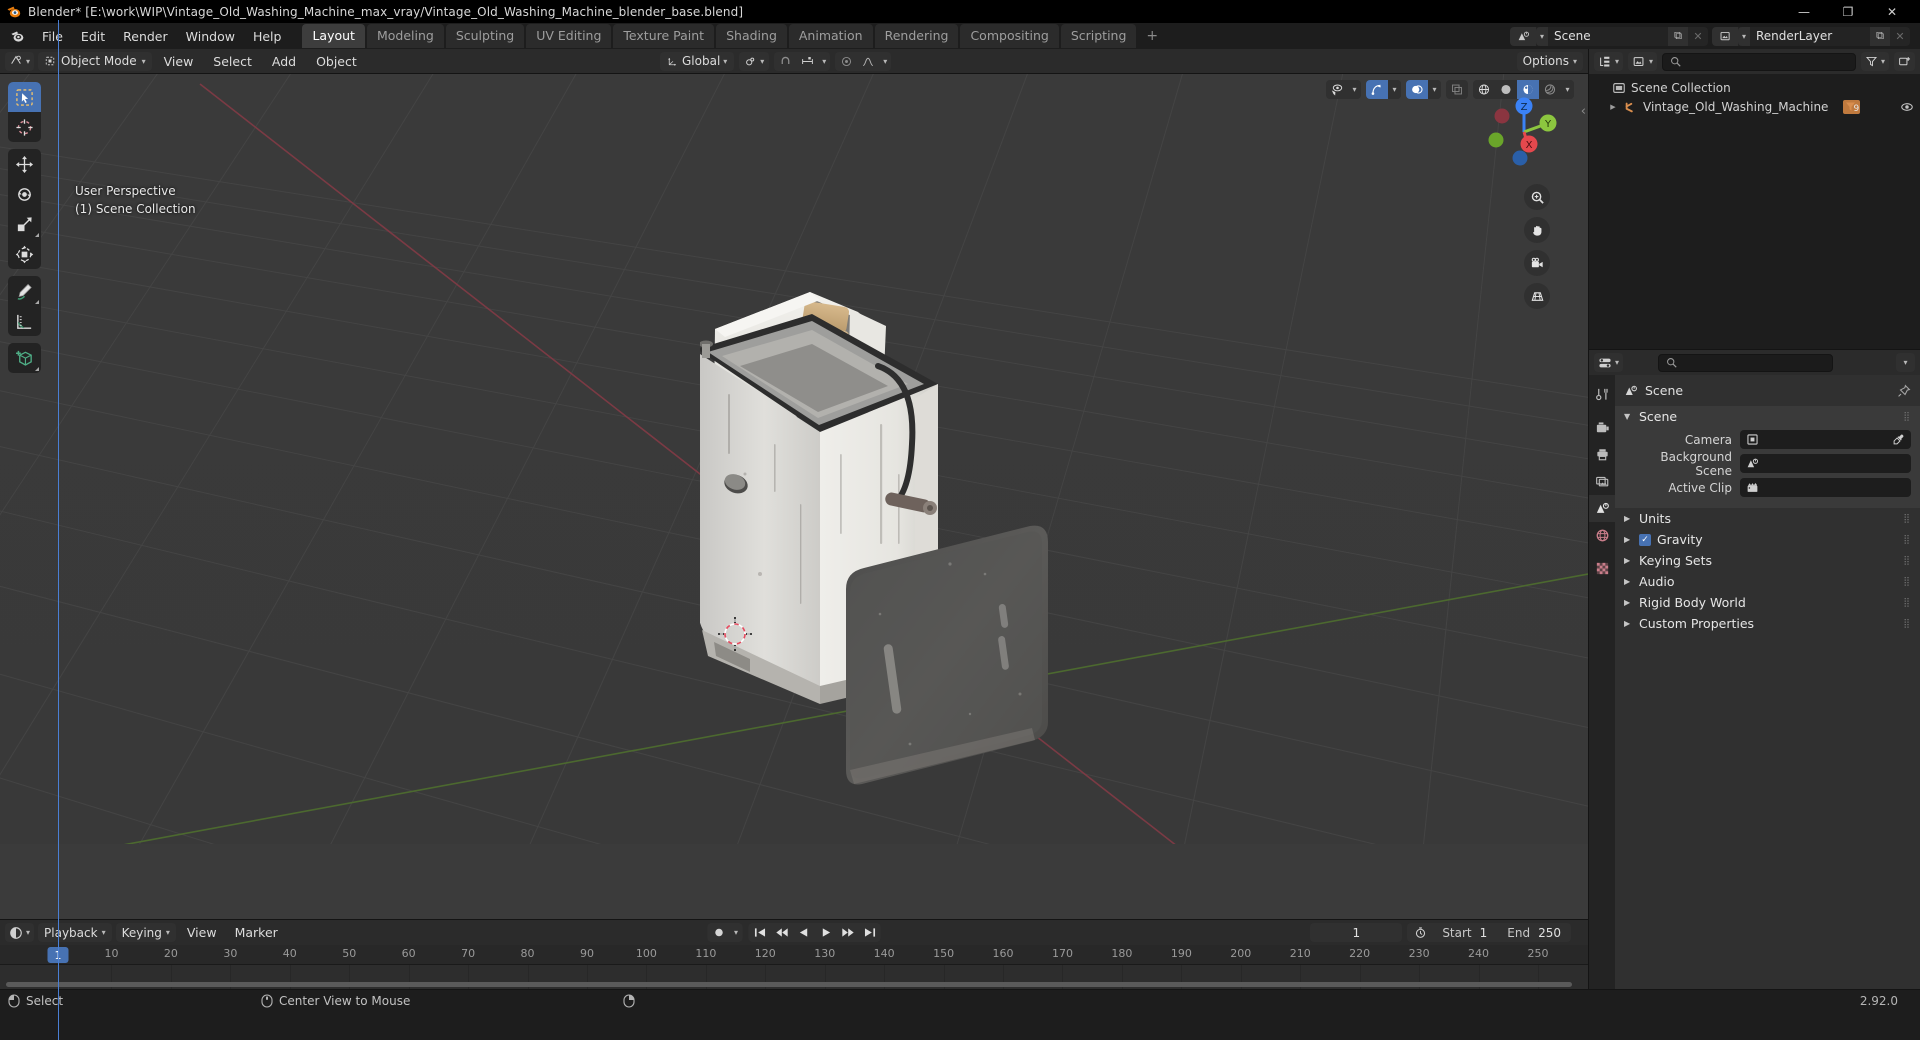 The image size is (1920, 1040). What do you see at coordinates (24, 97) in the screenshot?
I see `tweak-select-tool` at bounding box center [24, 97].